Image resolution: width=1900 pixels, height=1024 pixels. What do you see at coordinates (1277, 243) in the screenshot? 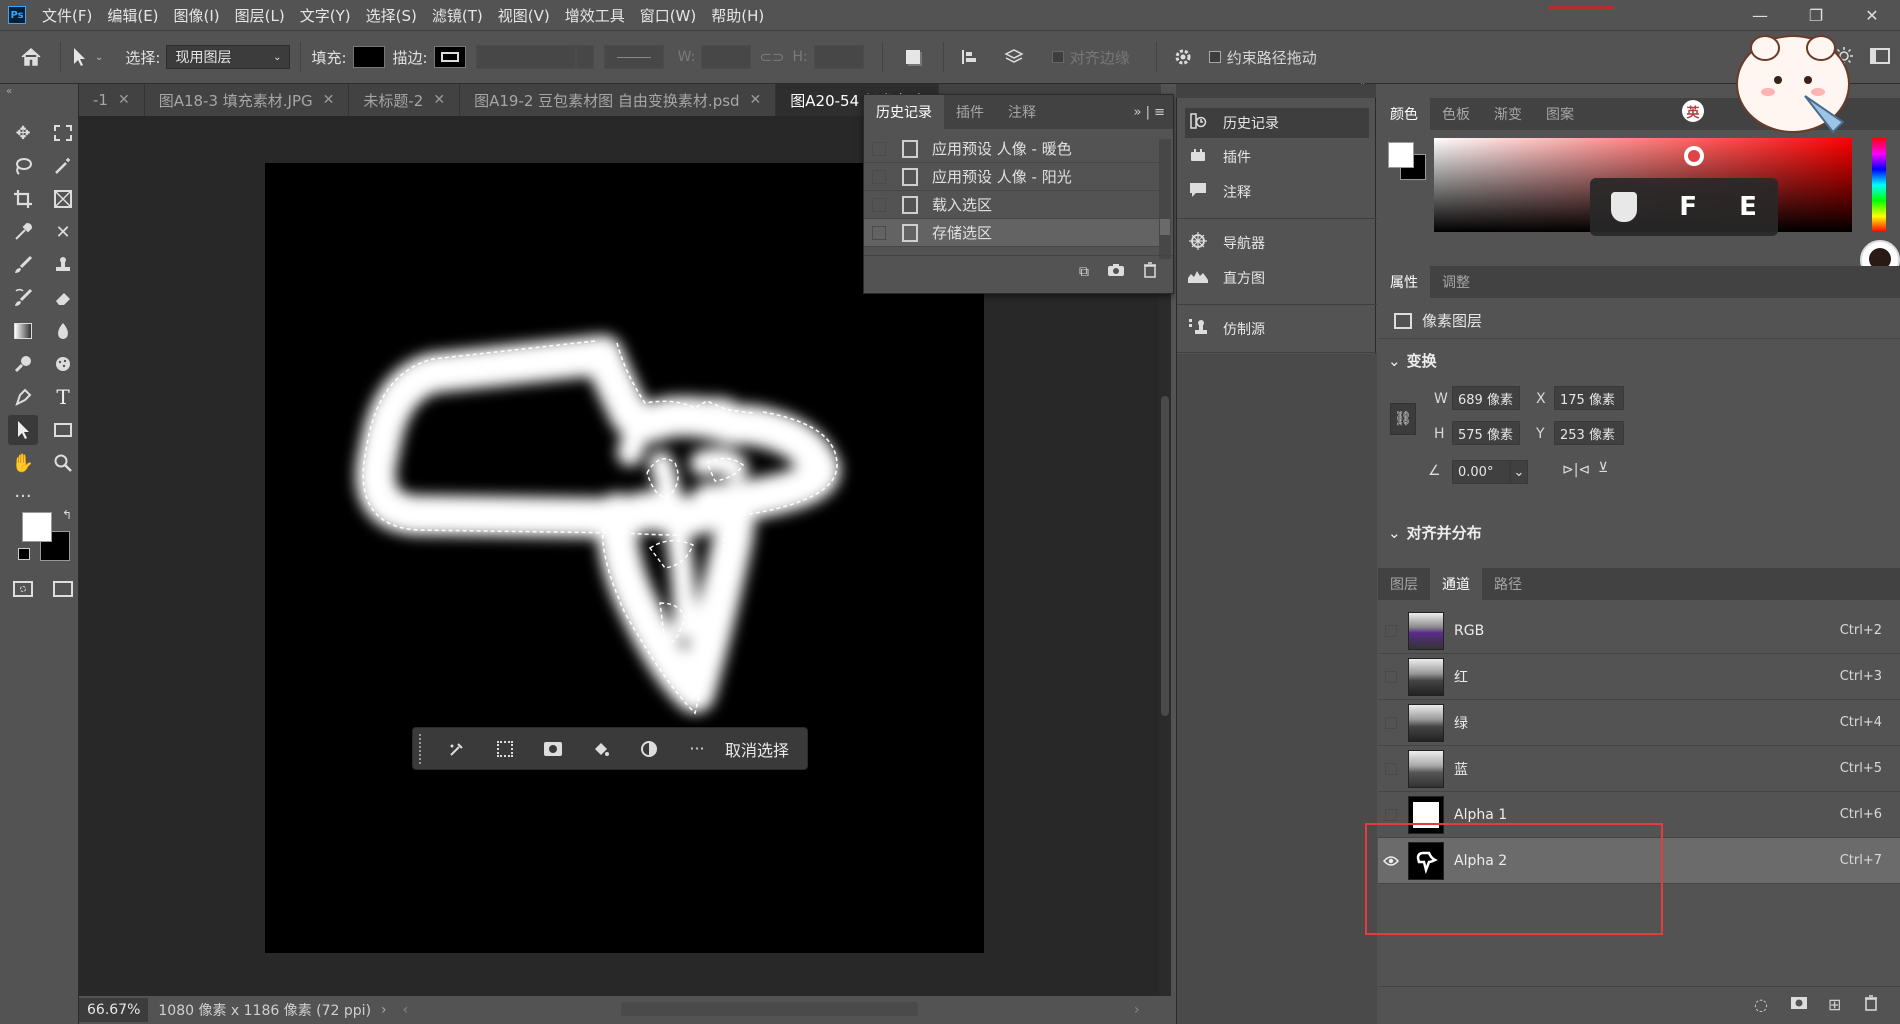
I see `dock-navigator: 导航器` at bounding box center [1277, 243].